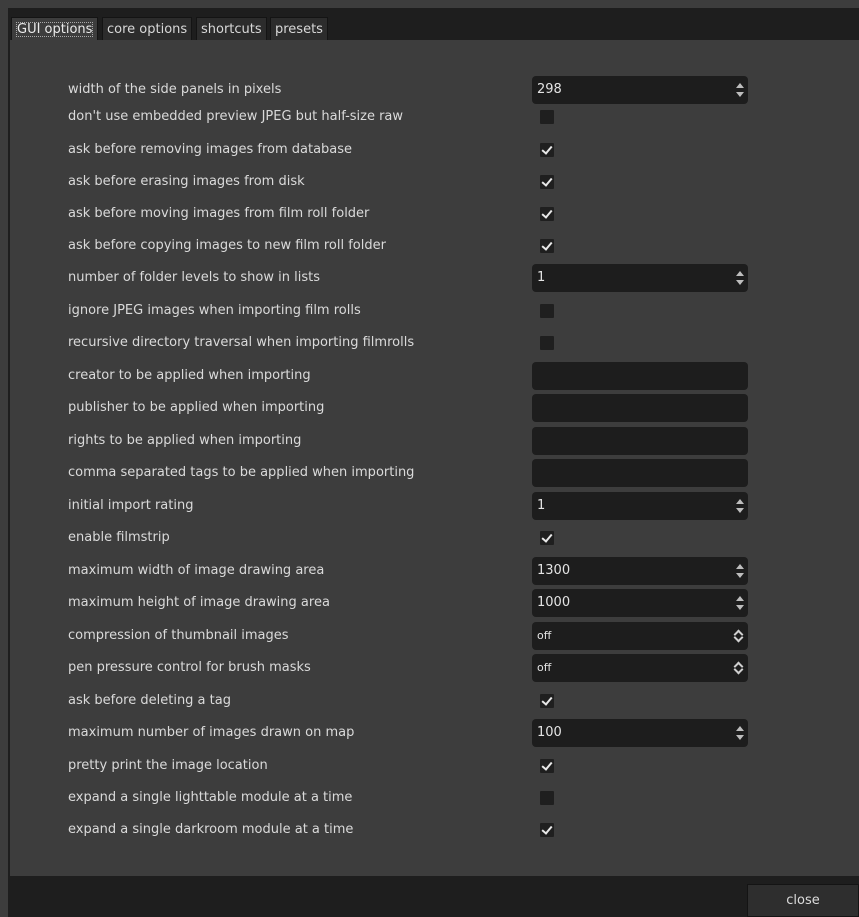 Image resolution: width=859 pixels, height=917 pixels. Describe the element at coordinates (434, 506) in the screenshot. I see `preference-row: initial import rating 1` at that location.